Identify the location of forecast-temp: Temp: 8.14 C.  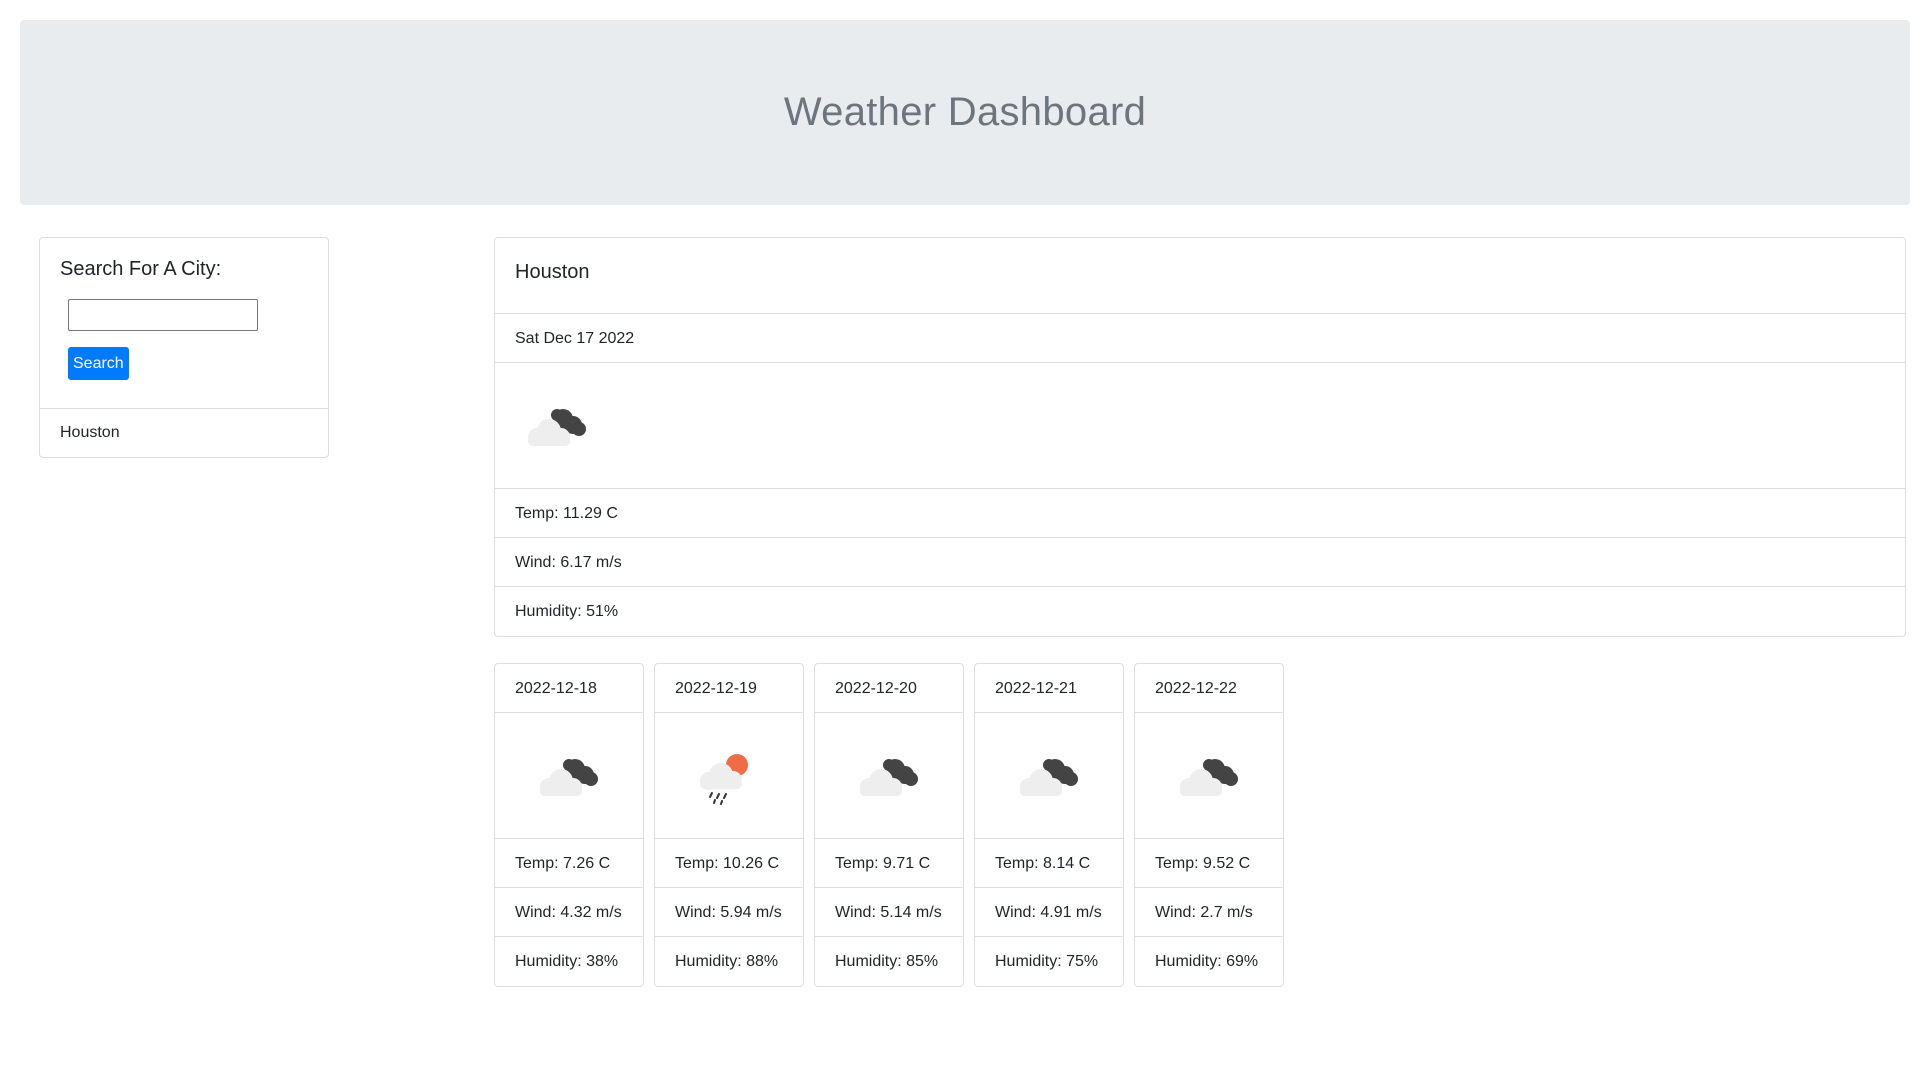
(1049, 863).